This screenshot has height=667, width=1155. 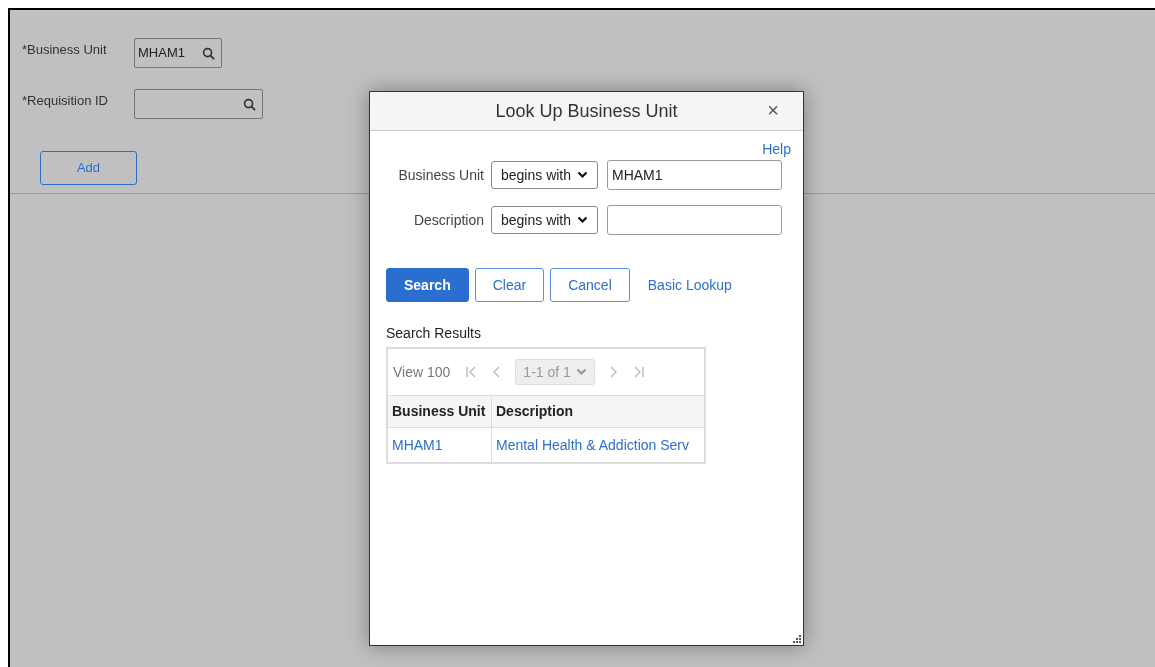 I want to click on criteria-input: MHAM1, so click(x=694, y=175).